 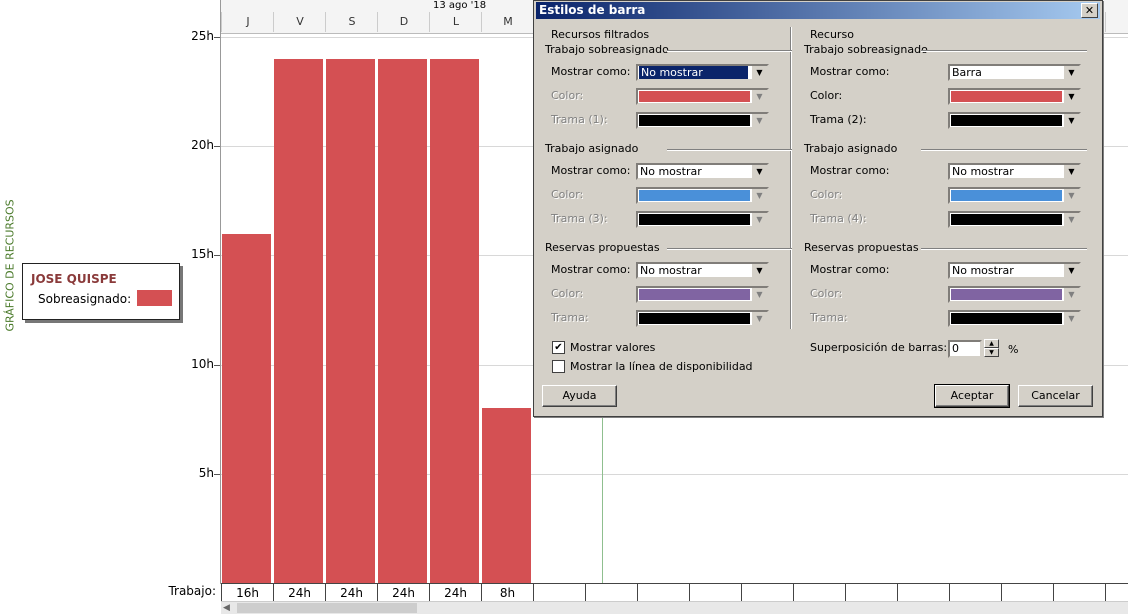 I want to click on timescale-day: J, so click(x=247, y=22).